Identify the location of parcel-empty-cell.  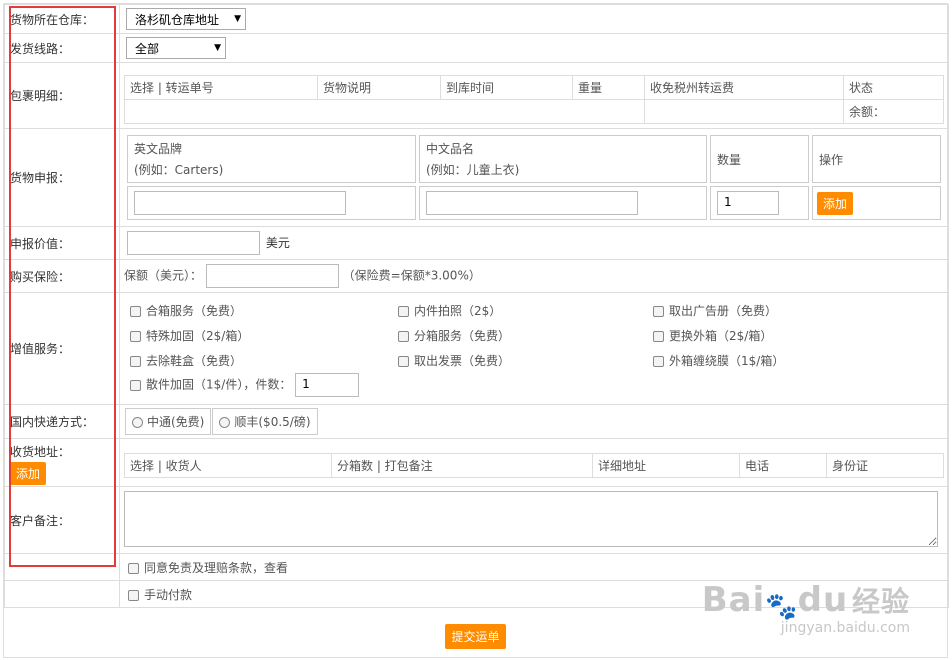
(744, 111).